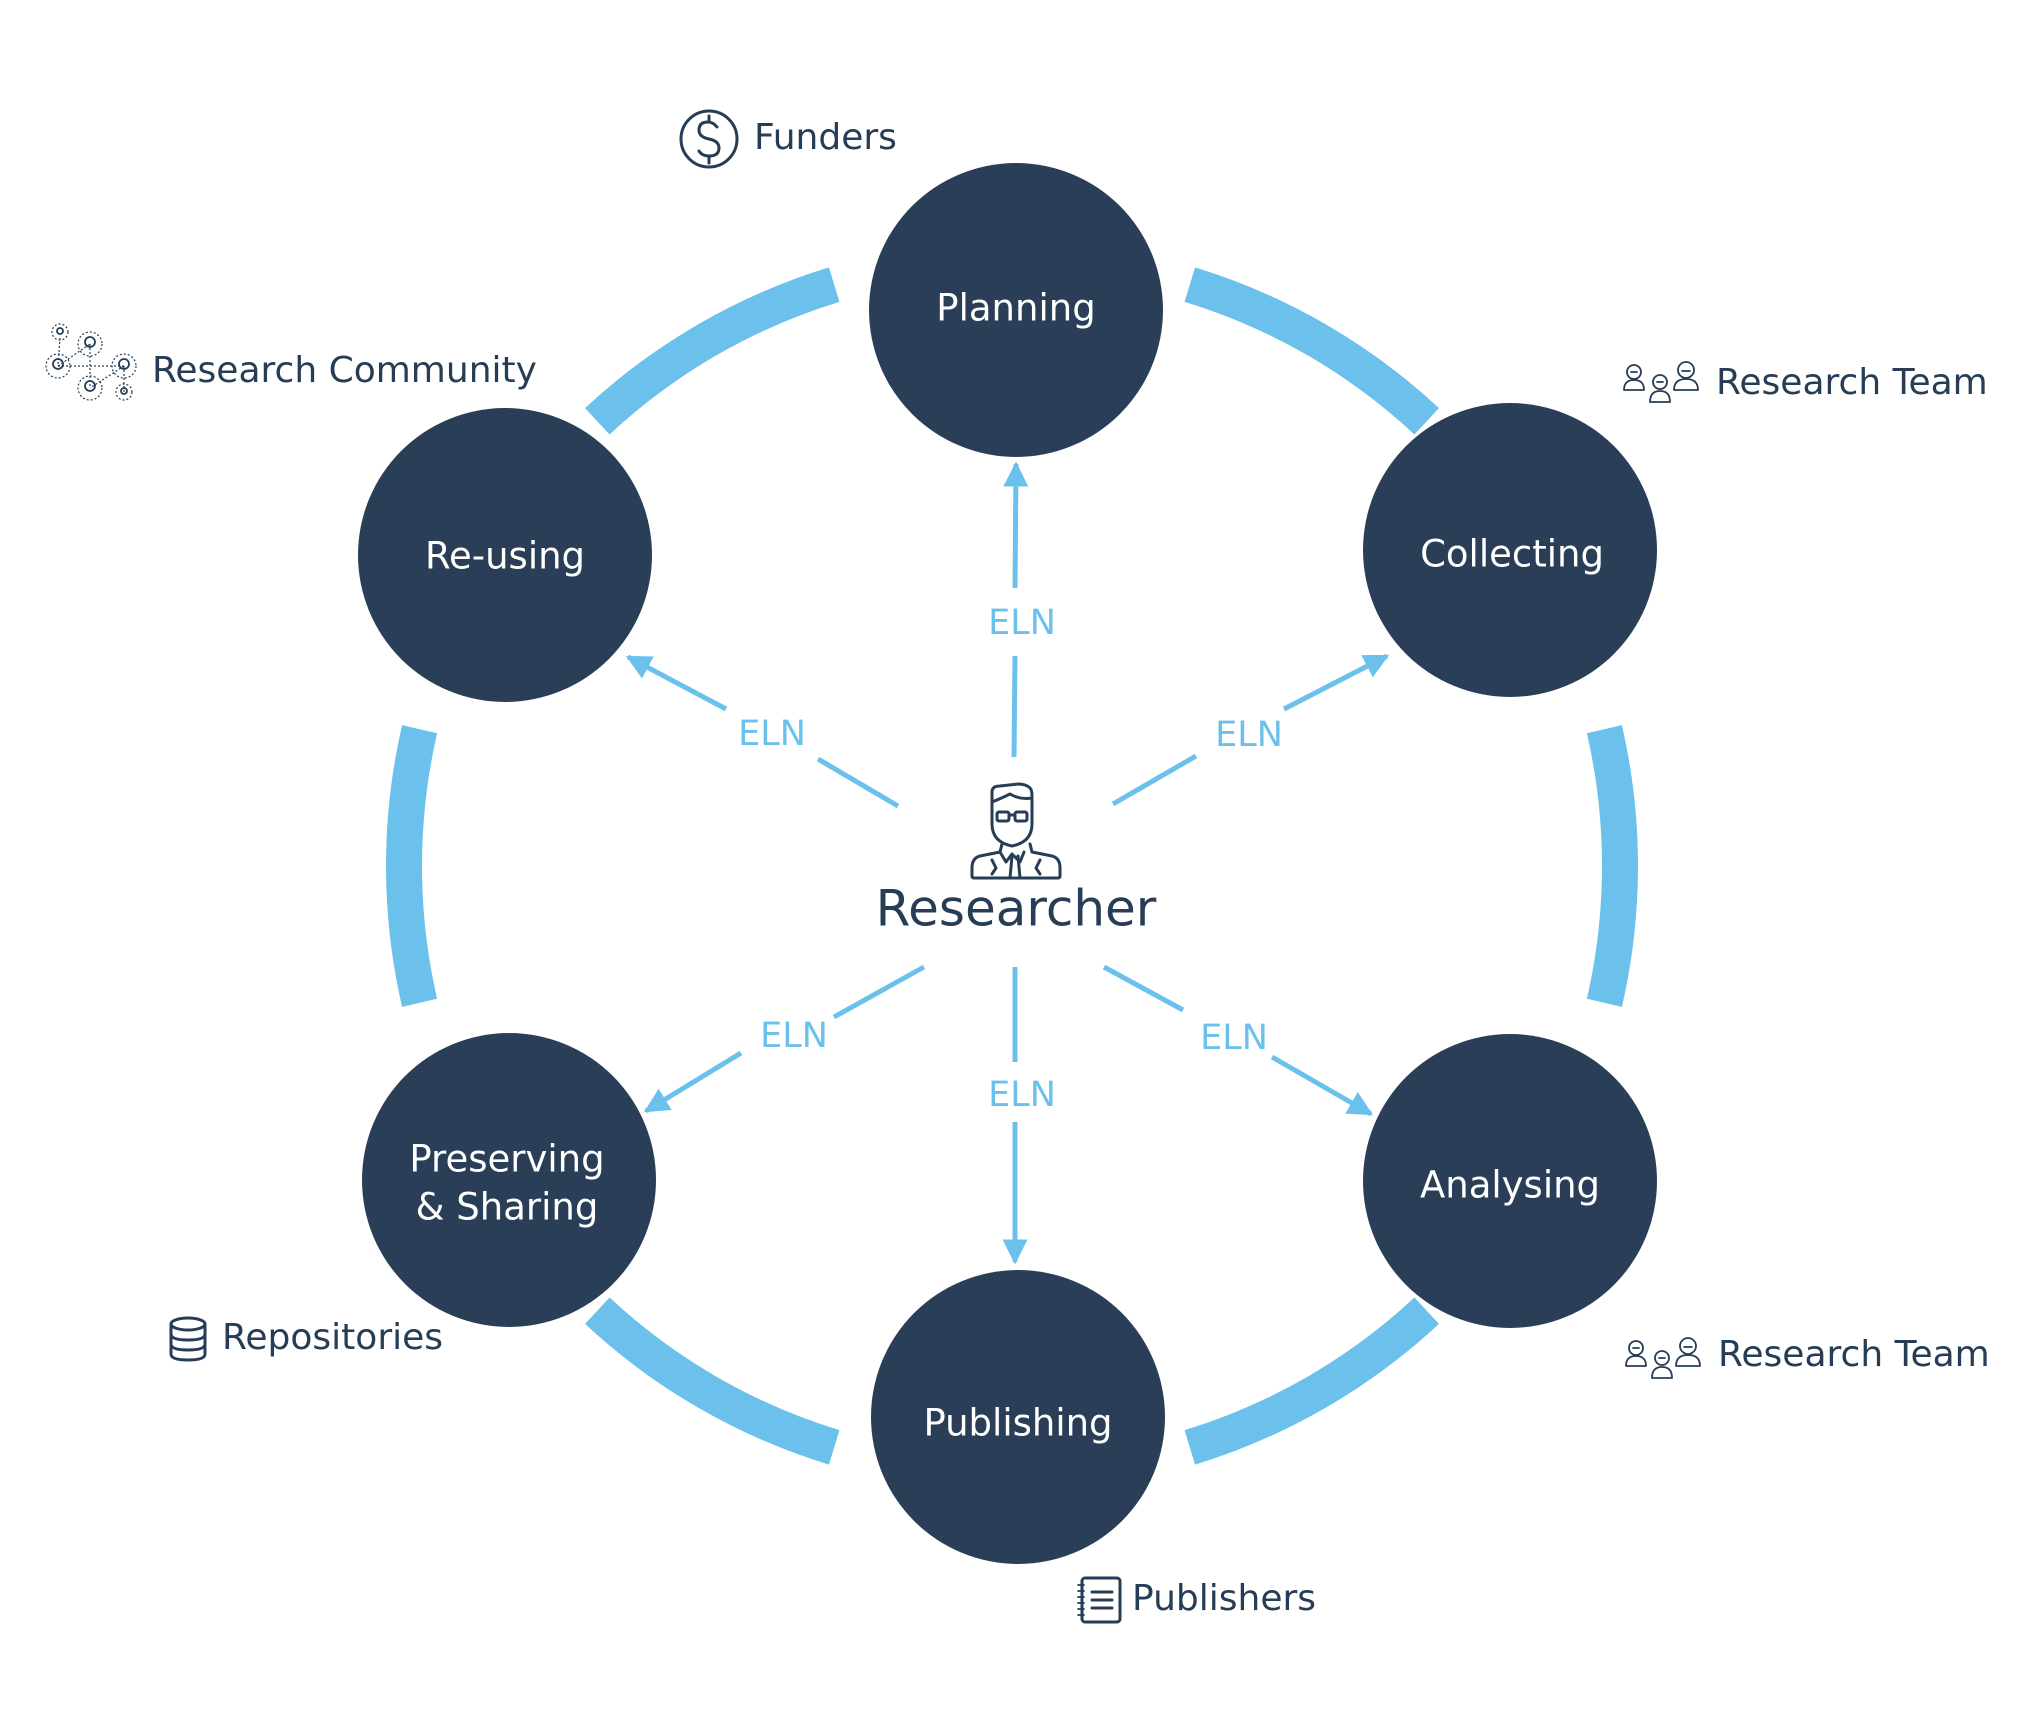 This screenshot has height=1720, width=2025. I want to click on community-network-icon, so click(91, 362).